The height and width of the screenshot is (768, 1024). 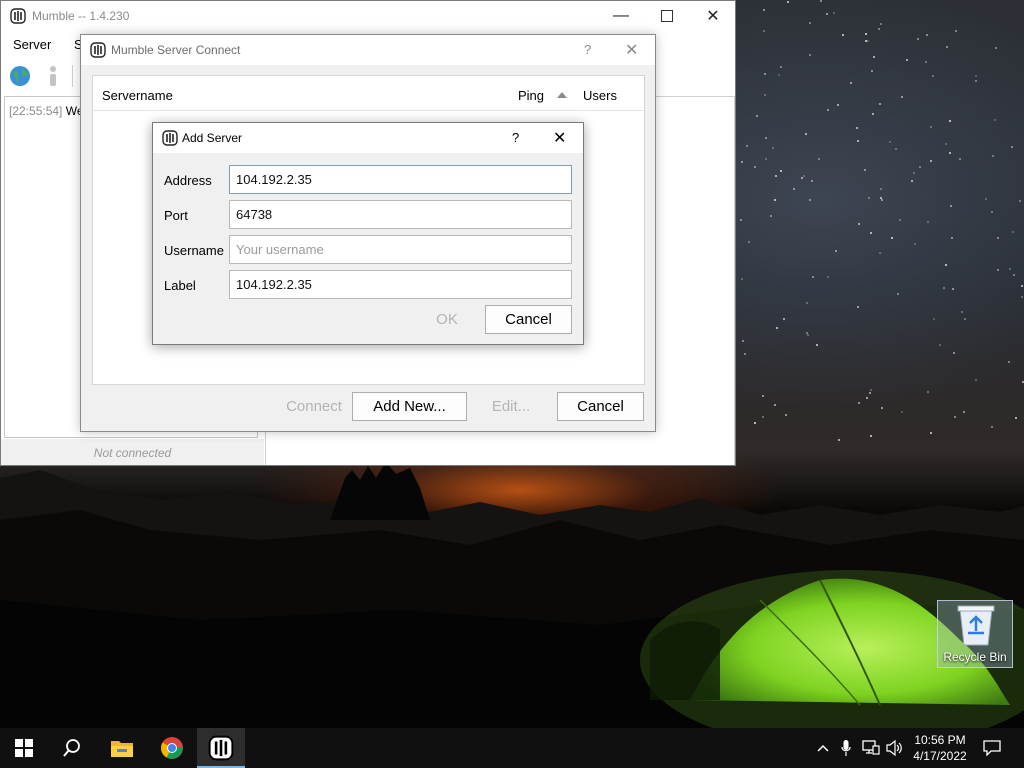 I want to click on search-button, so click(x=72, y=748).